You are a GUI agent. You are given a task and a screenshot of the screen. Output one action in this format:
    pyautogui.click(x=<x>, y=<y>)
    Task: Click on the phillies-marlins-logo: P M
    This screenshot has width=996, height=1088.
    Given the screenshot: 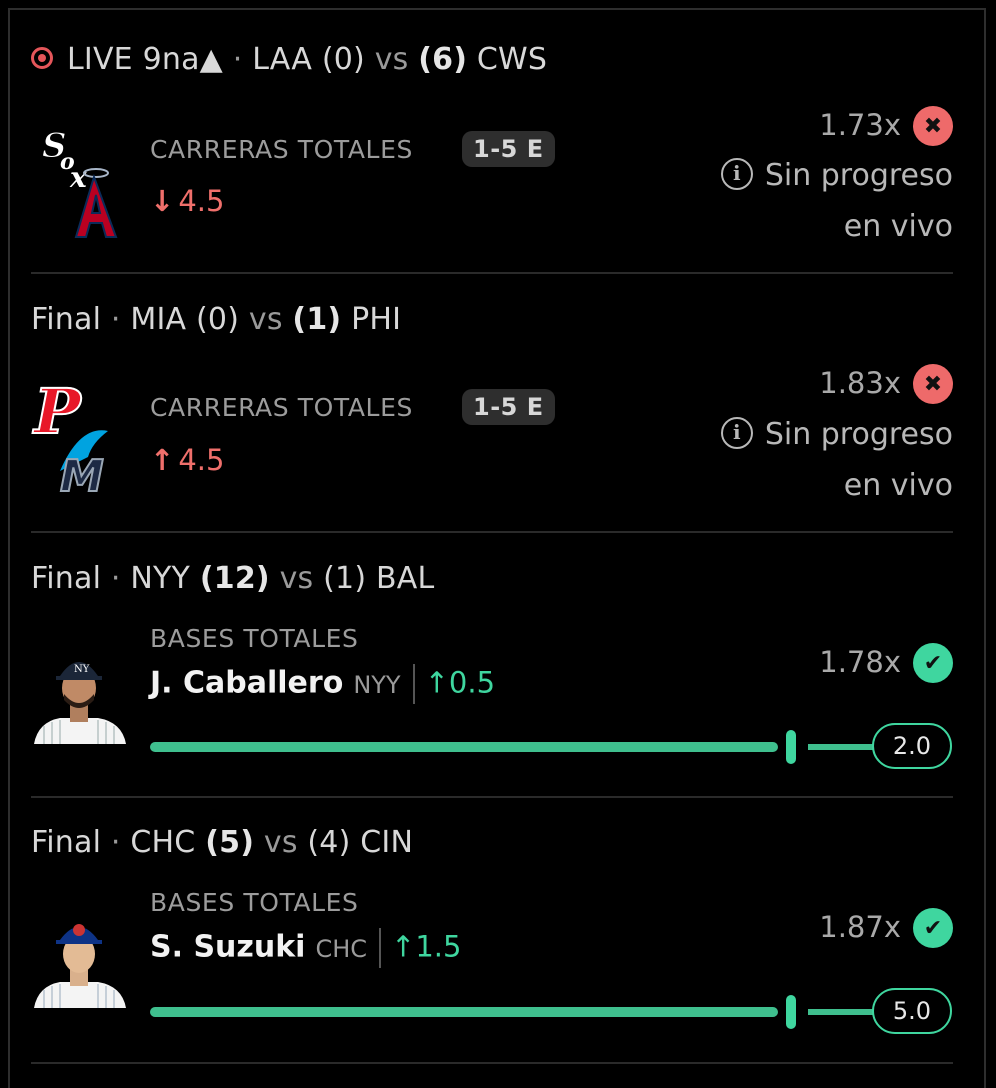 What is the action you would take?
    pyautogui.click(x=69, y=439)
    